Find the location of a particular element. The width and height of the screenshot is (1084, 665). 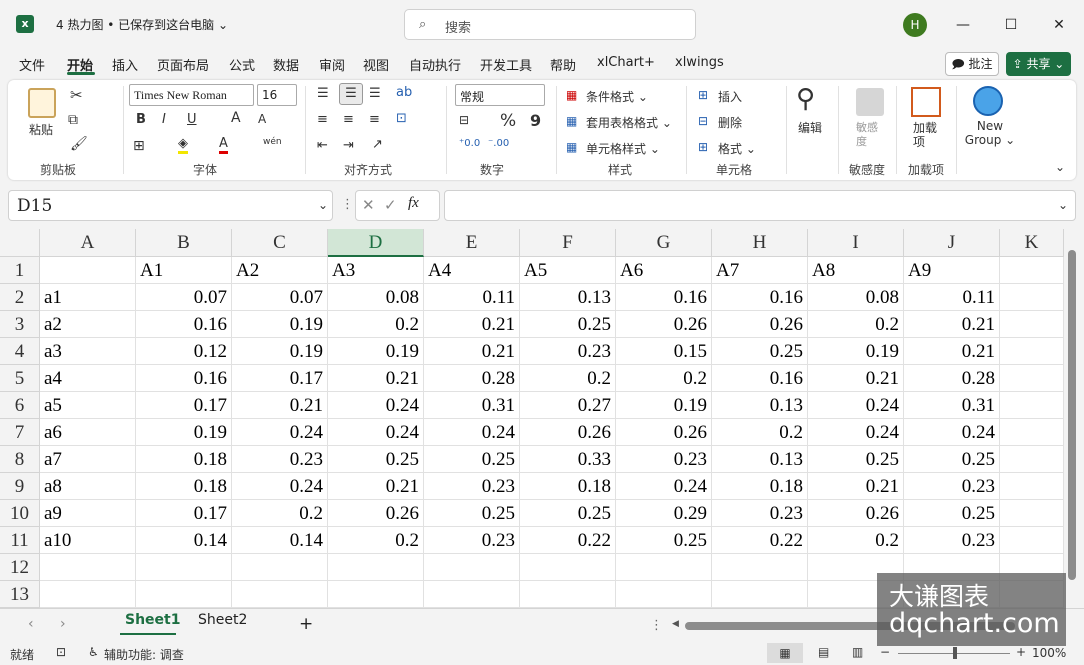

underline-button: U is located at coordinates (192, 119).